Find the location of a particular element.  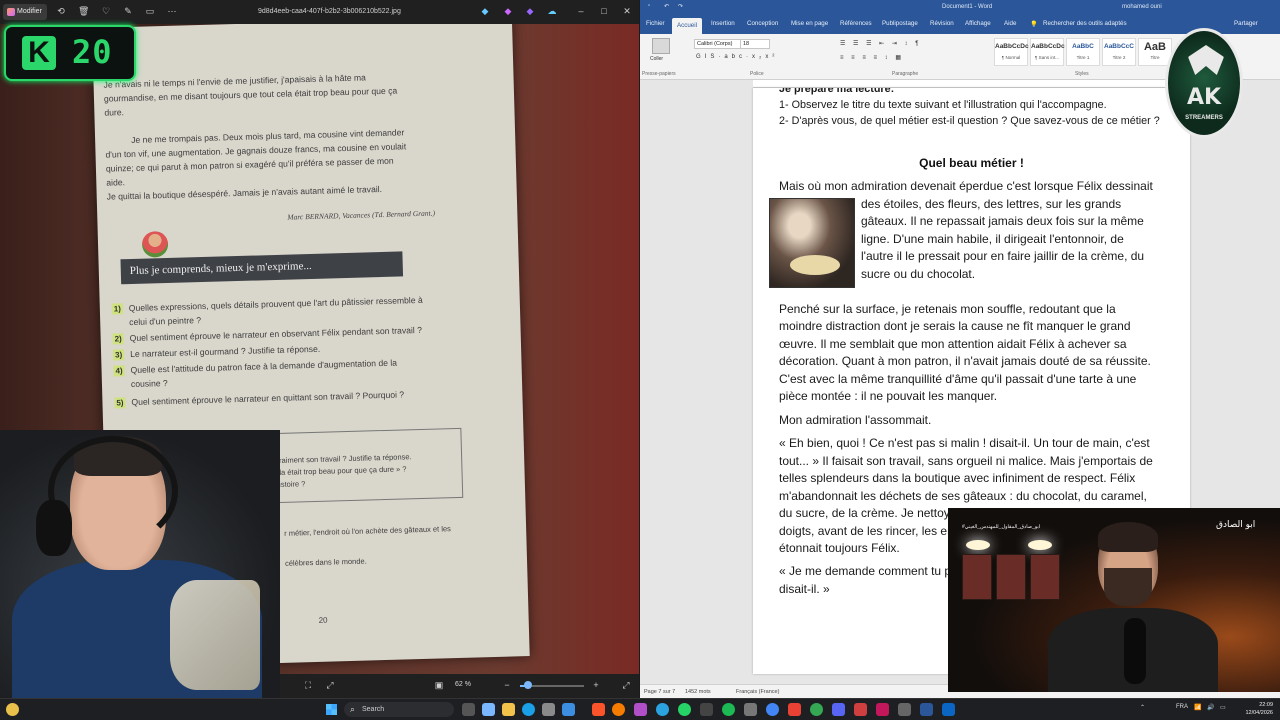

tab-mise-en-page: Mise en page is located at coordinates (809, 23).